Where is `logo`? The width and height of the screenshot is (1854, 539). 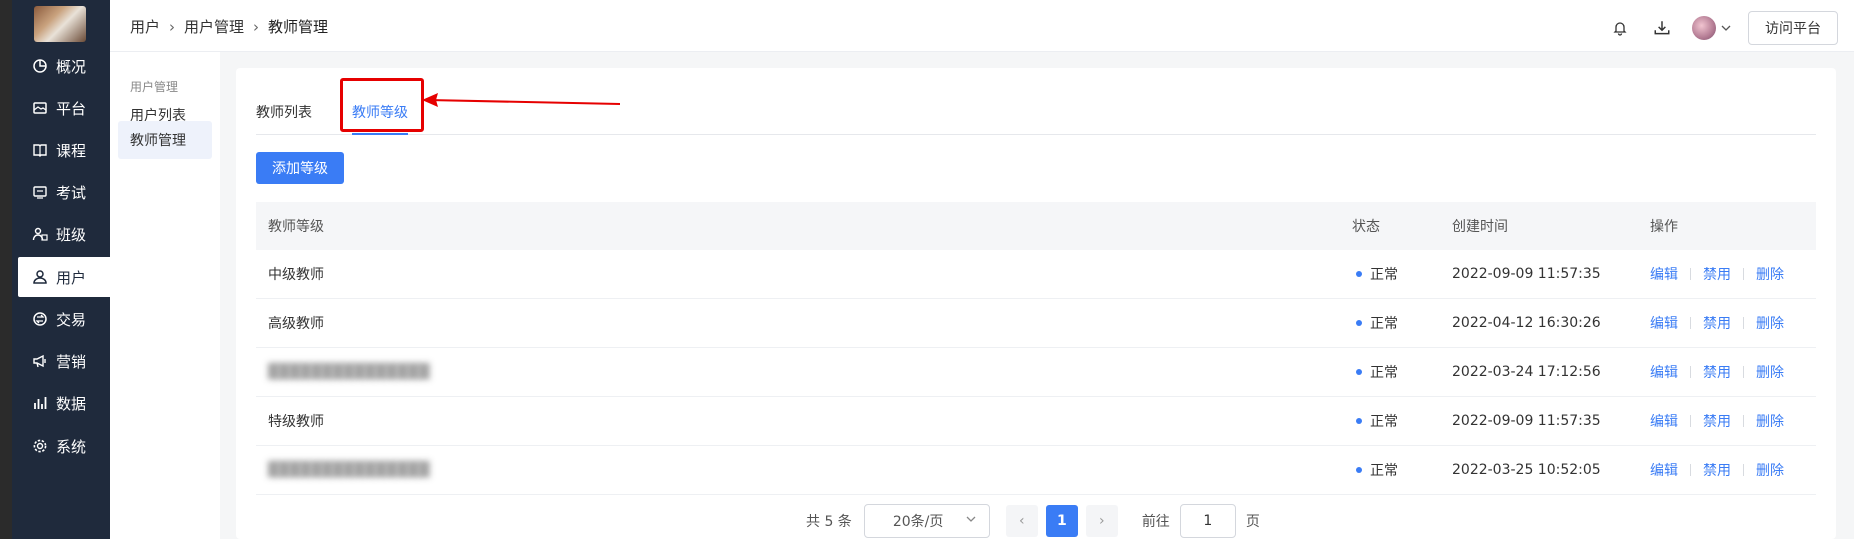
logo is located at coordinates (60, 24).